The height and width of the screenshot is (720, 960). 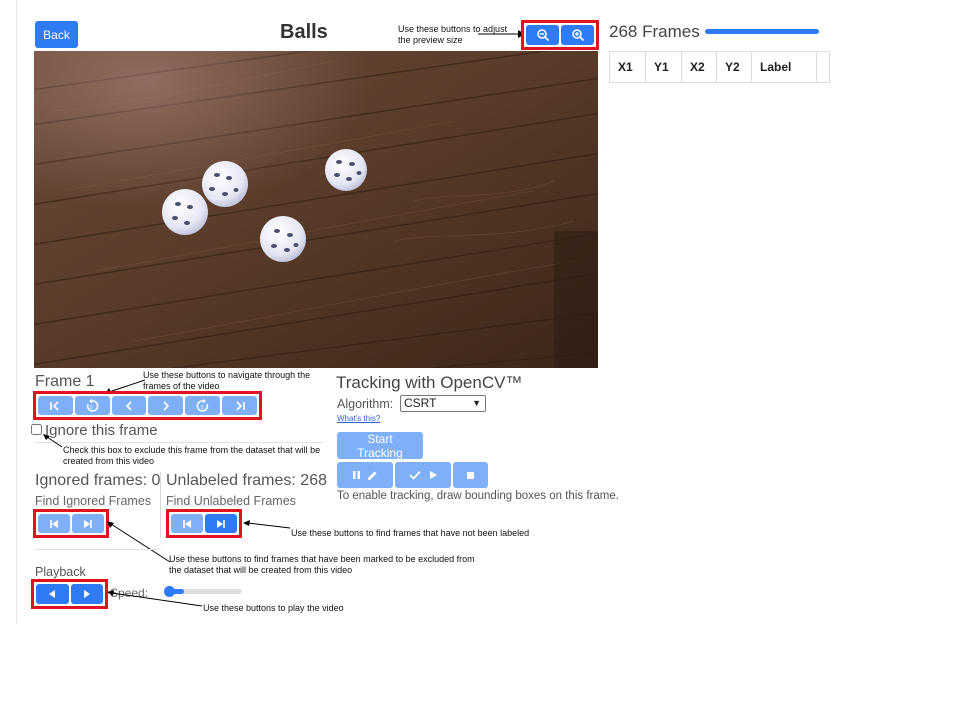 I want to click on playback-group, so click(x=69, y=594).